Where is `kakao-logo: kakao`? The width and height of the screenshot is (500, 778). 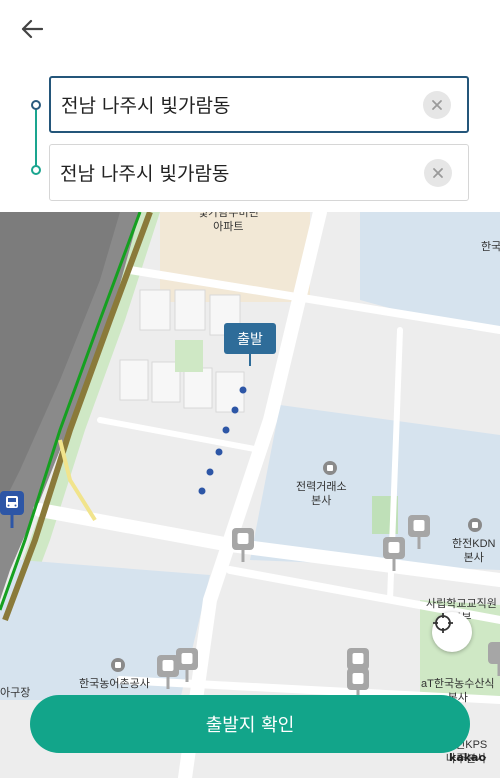 kakao-logo: kakao is located at coordinates (468, 757).